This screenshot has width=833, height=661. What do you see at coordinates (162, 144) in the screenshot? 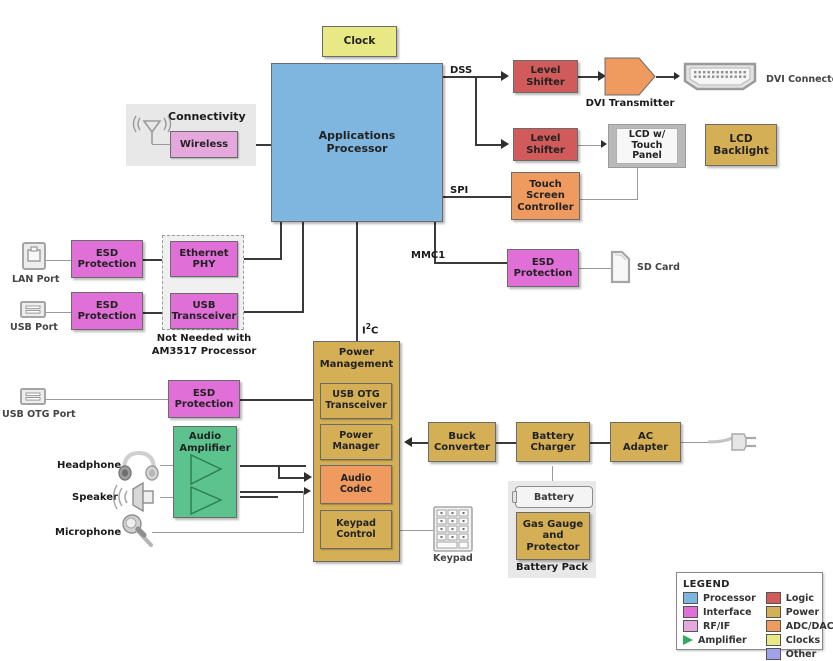
I see `wire-antenna-wireless` at bounding box center [162, 144].